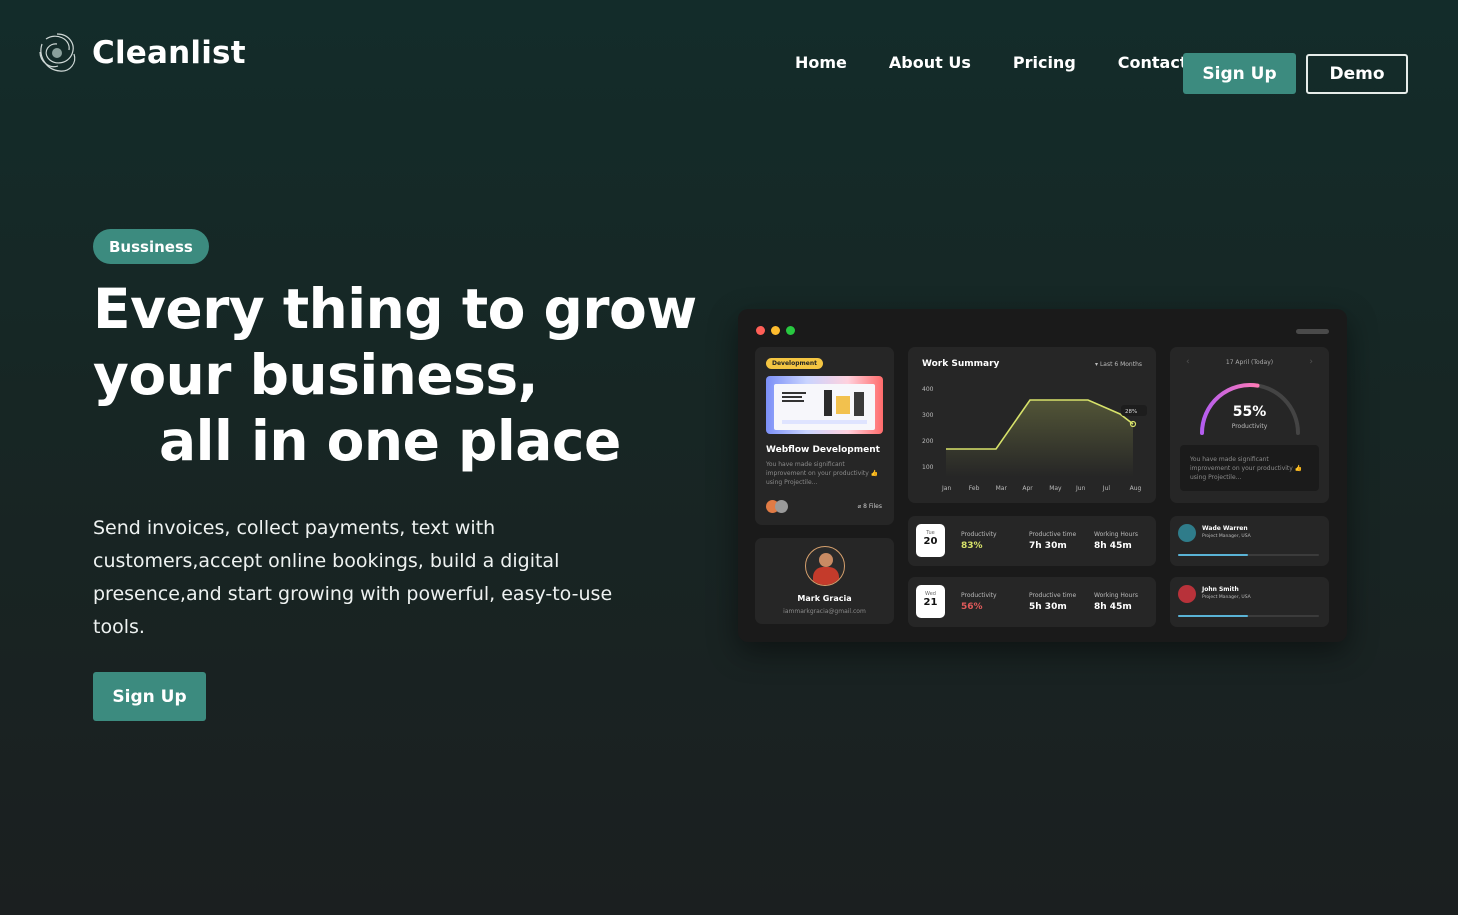 The image size is (1458, 915). I want to click on headline-line-3: all in one place, so click(390, 441).